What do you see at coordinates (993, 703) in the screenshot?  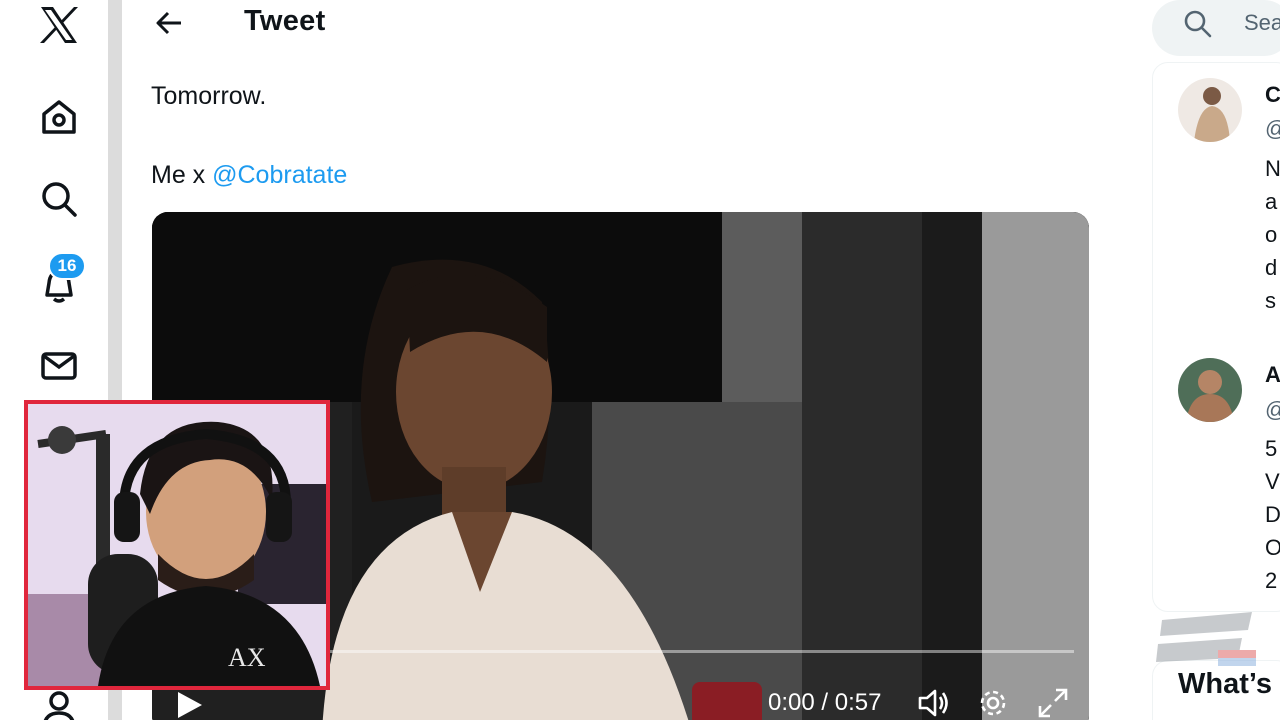 I see `settings-gear-icon` at bounding box center [993, 703].